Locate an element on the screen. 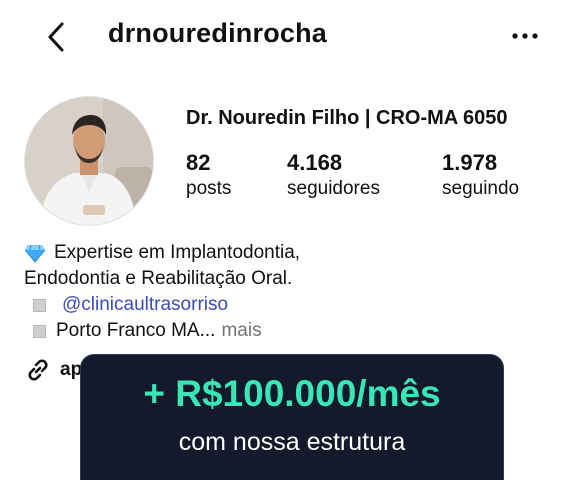  followers-stat: 4.168 seguidores is located at coordinates (333, 176).